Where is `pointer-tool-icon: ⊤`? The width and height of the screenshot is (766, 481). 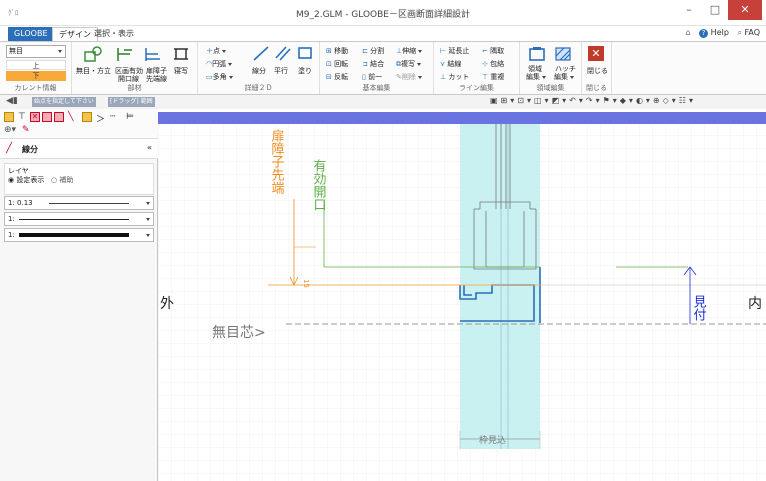
pointer-tool-icon: ⊤ is located at coordinates (23, 117).